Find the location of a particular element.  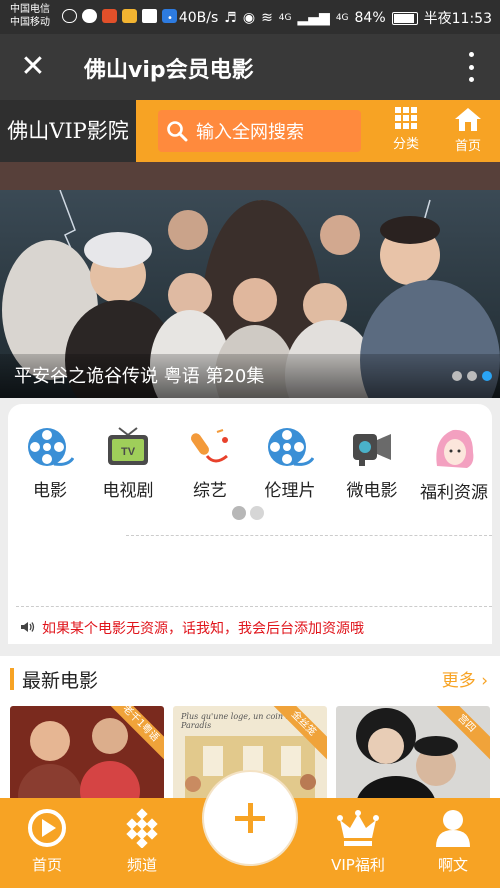

category-pagination is located at coordinates (248, 513).